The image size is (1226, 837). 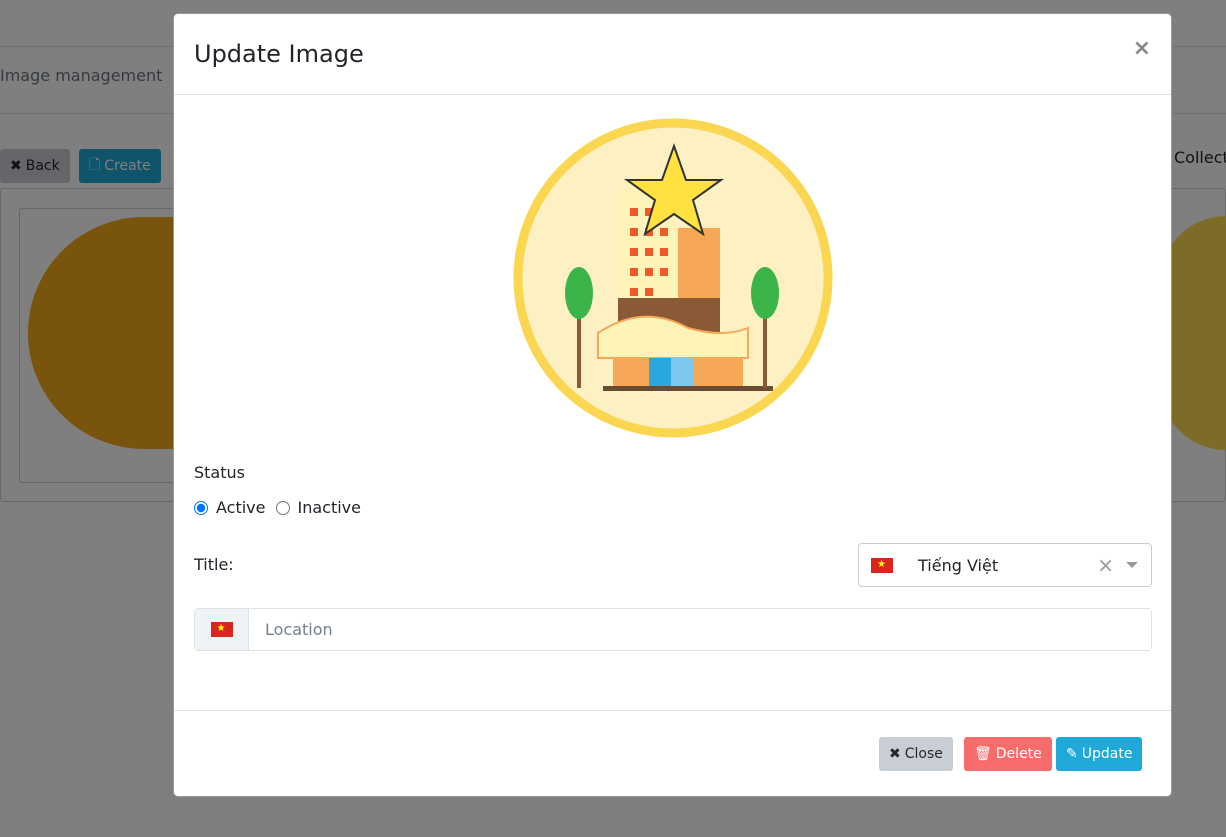 What do you see at coordinates (214, 564) in the screenshot?
I see `title-label: Title:` at bounding box center [214, 564].